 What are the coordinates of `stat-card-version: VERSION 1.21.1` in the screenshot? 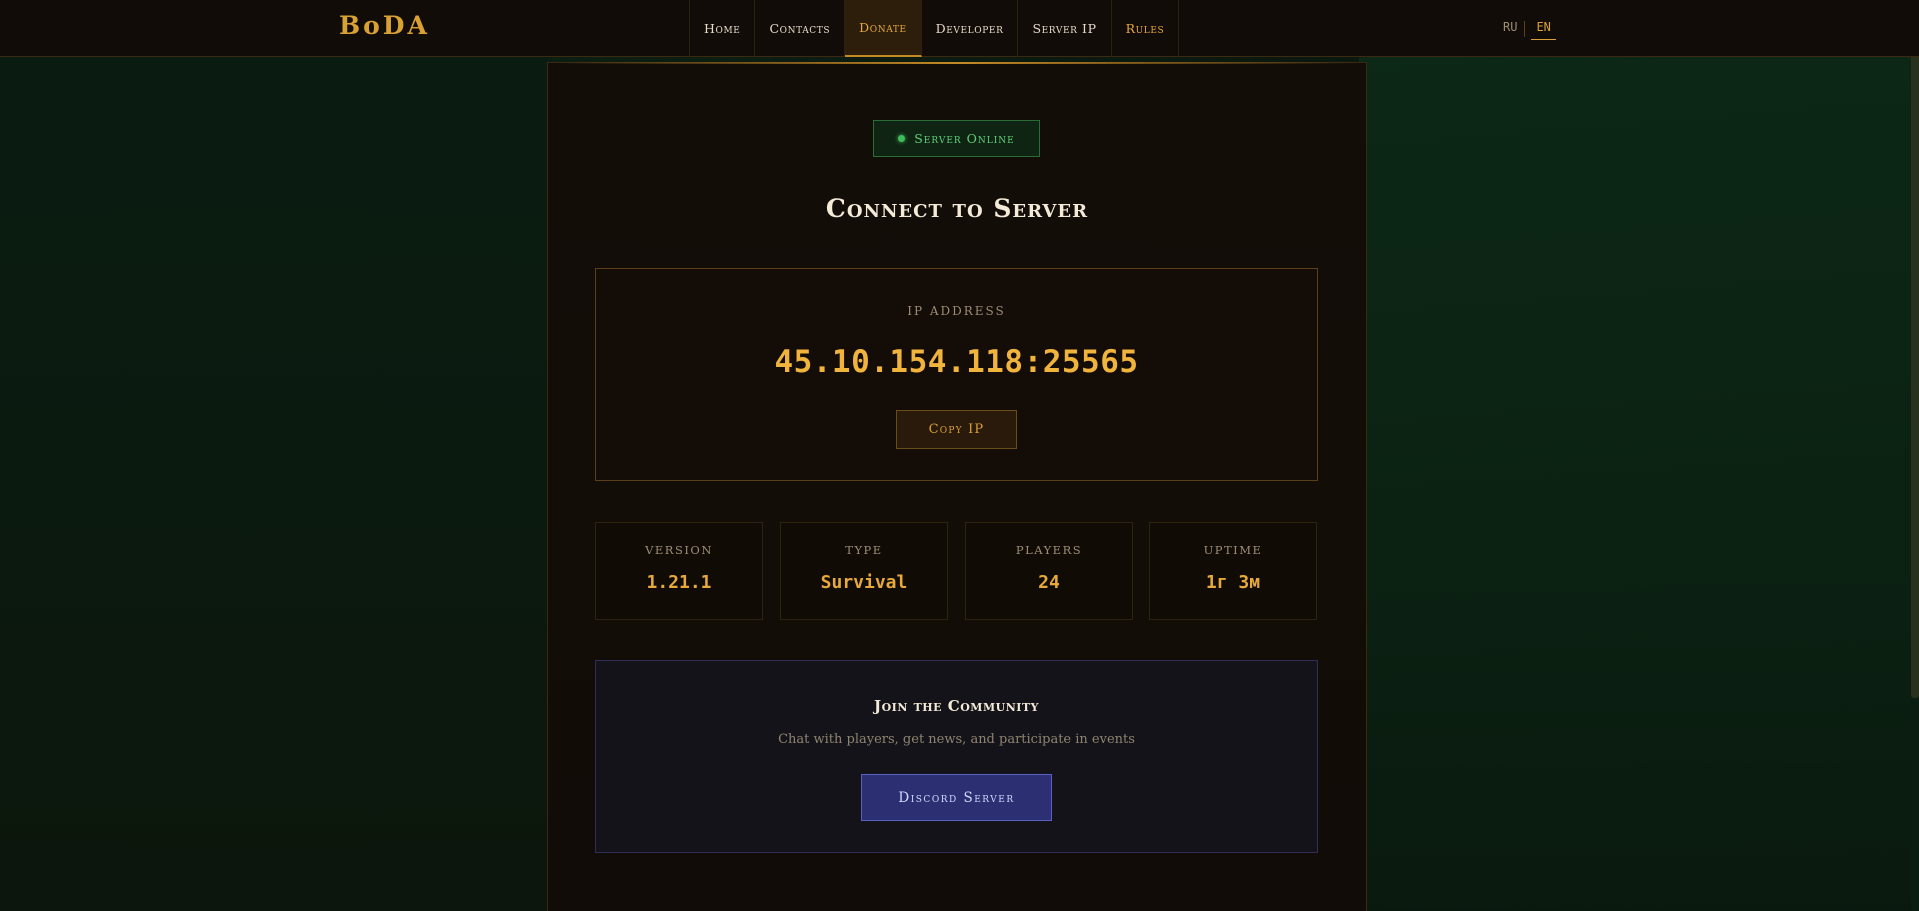 It's located at (679, 571).